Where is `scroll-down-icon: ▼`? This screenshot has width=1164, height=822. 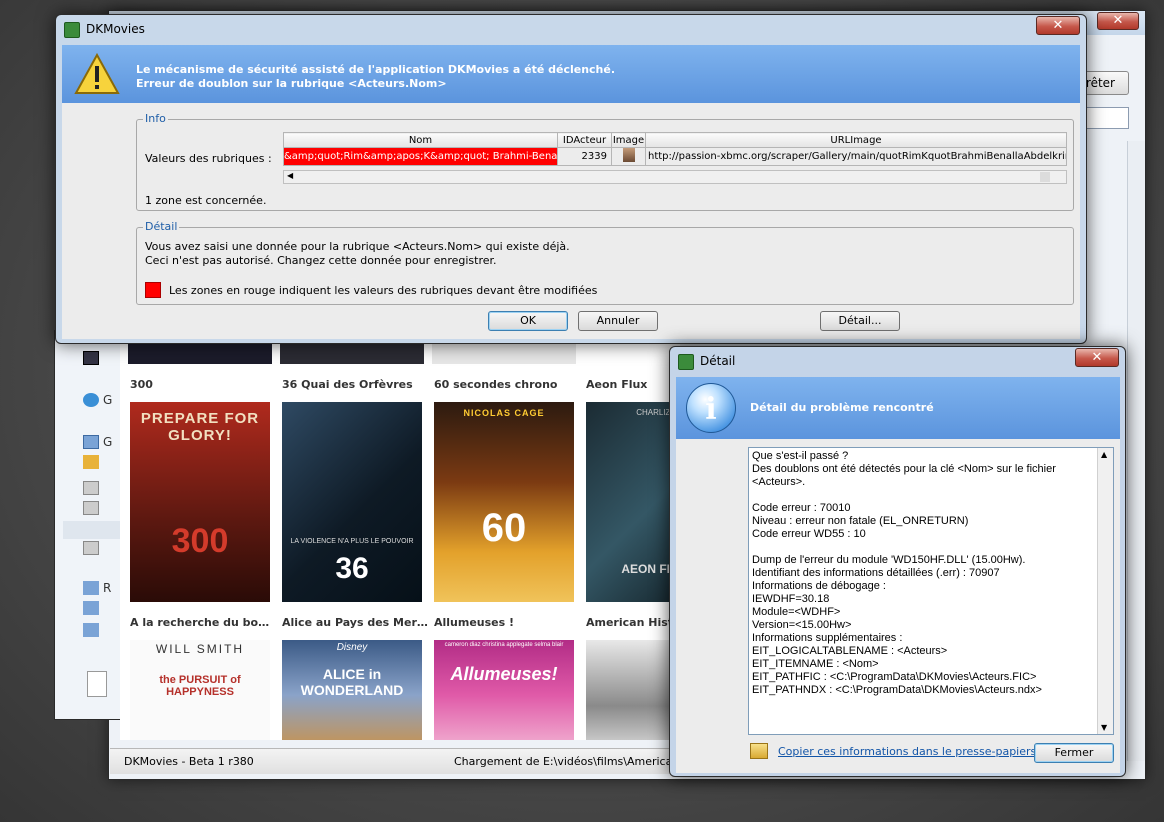
scroll-down-icon: ▼ is located at coordinates (1104, 727).